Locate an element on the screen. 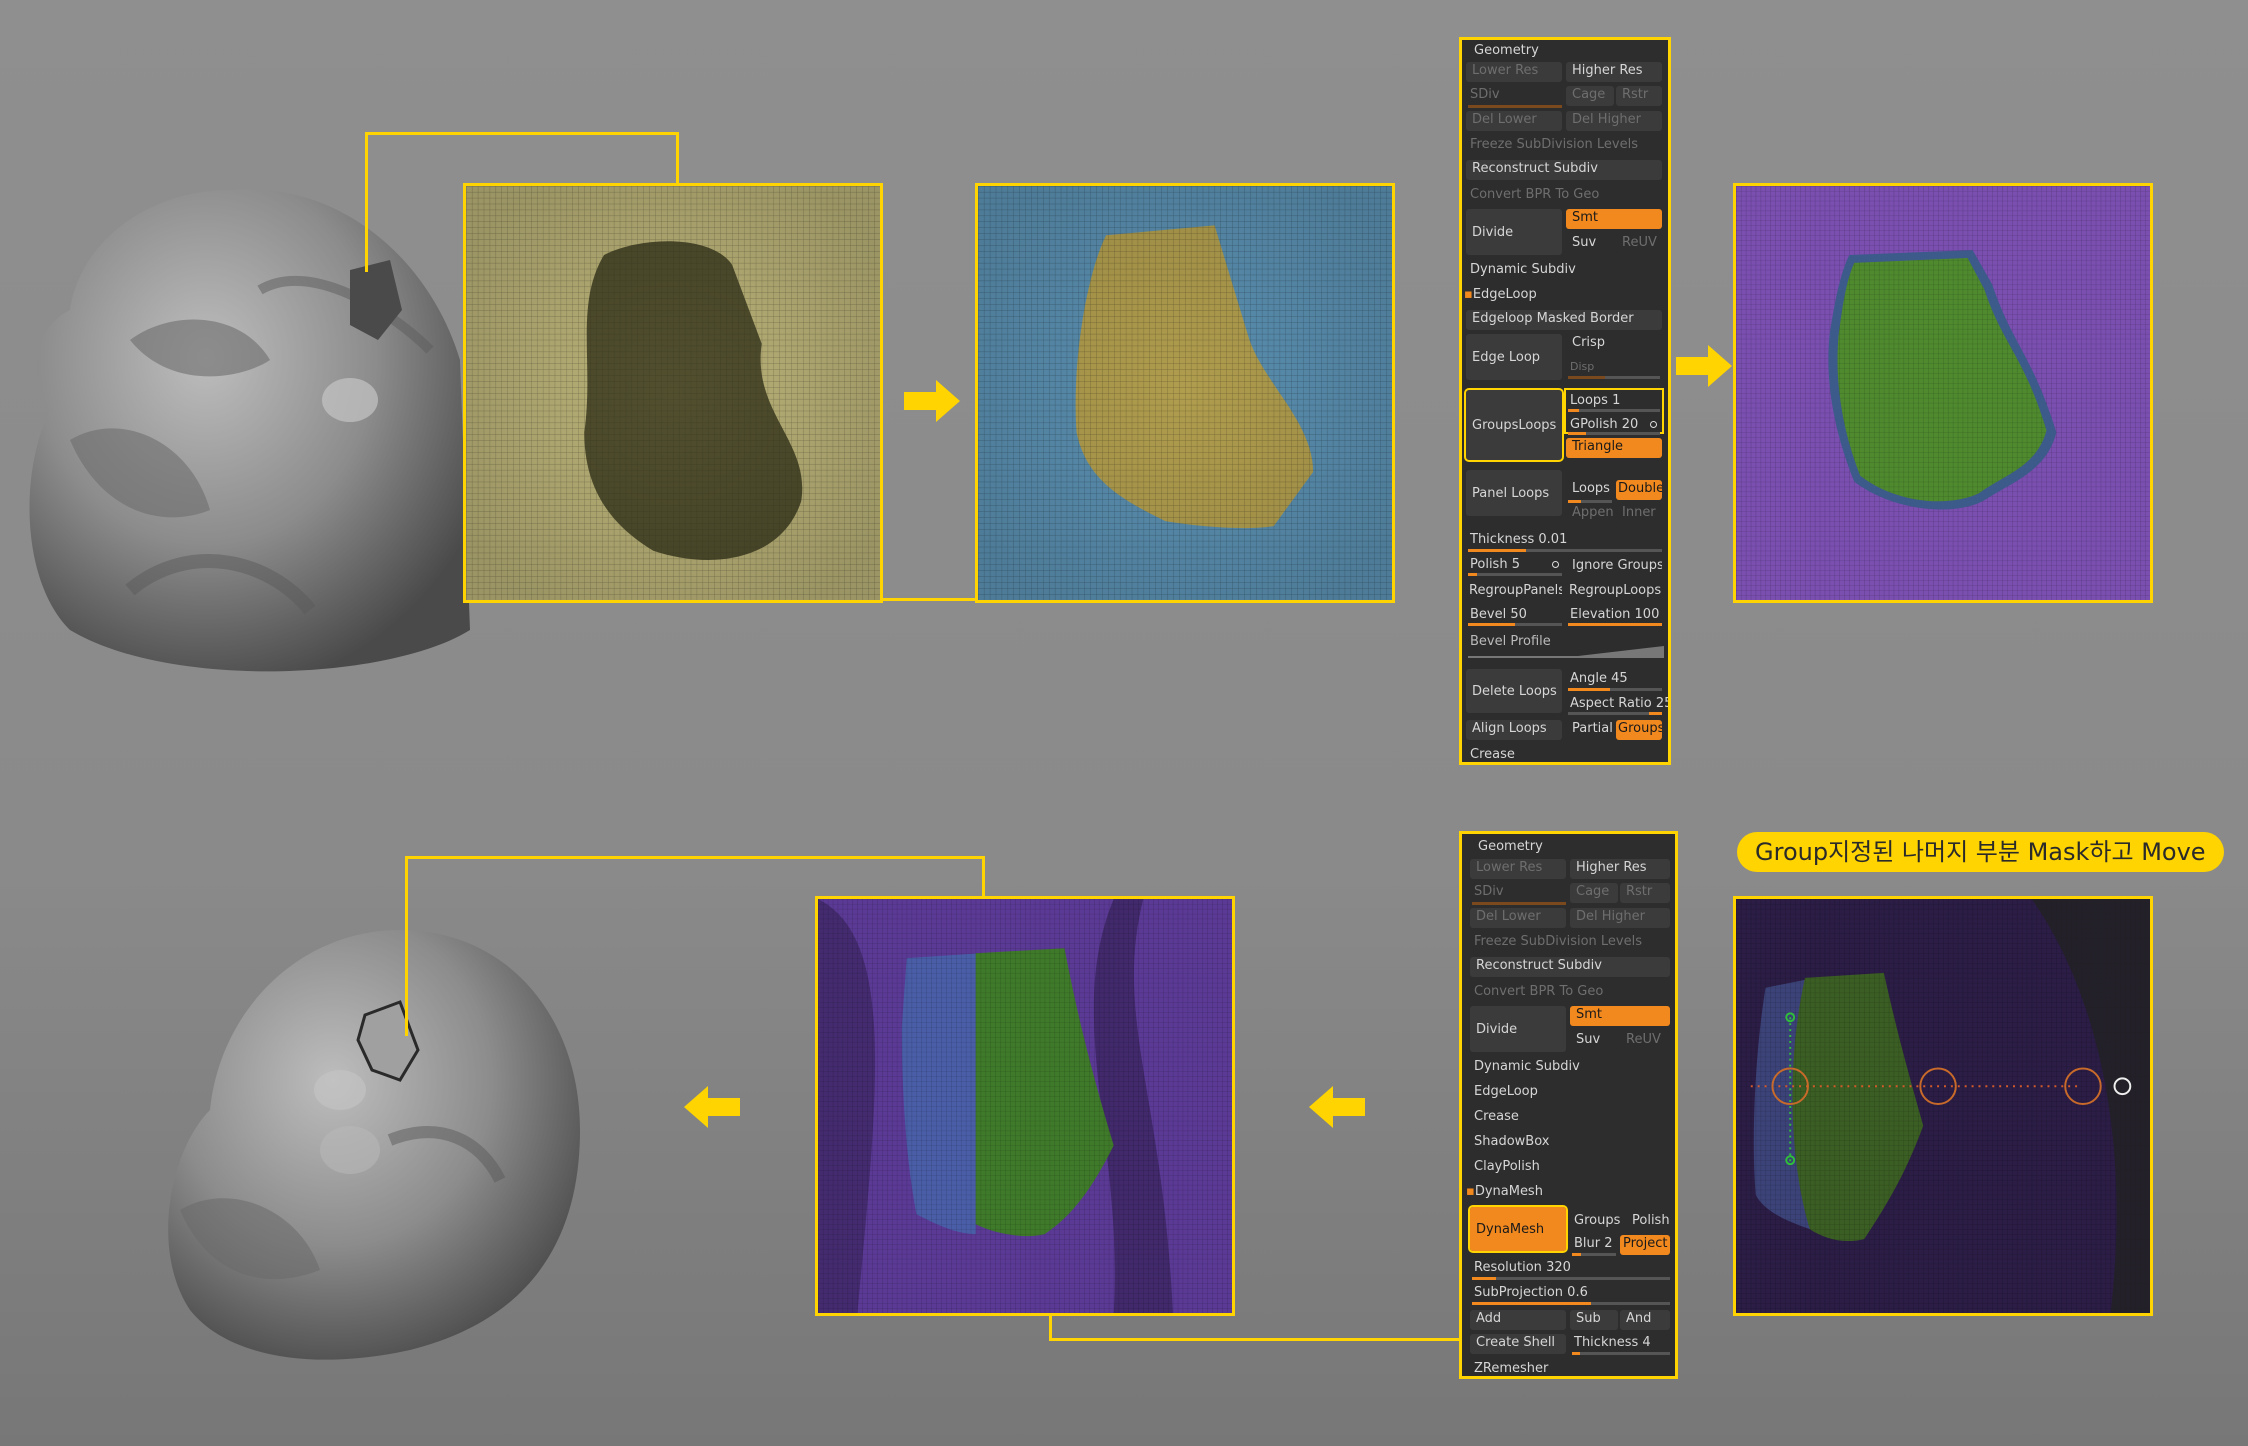 The width and height of the screenshot is (2248, 1446). edge-loop-button: Edge Loop is located at coordinates (1514, 357).